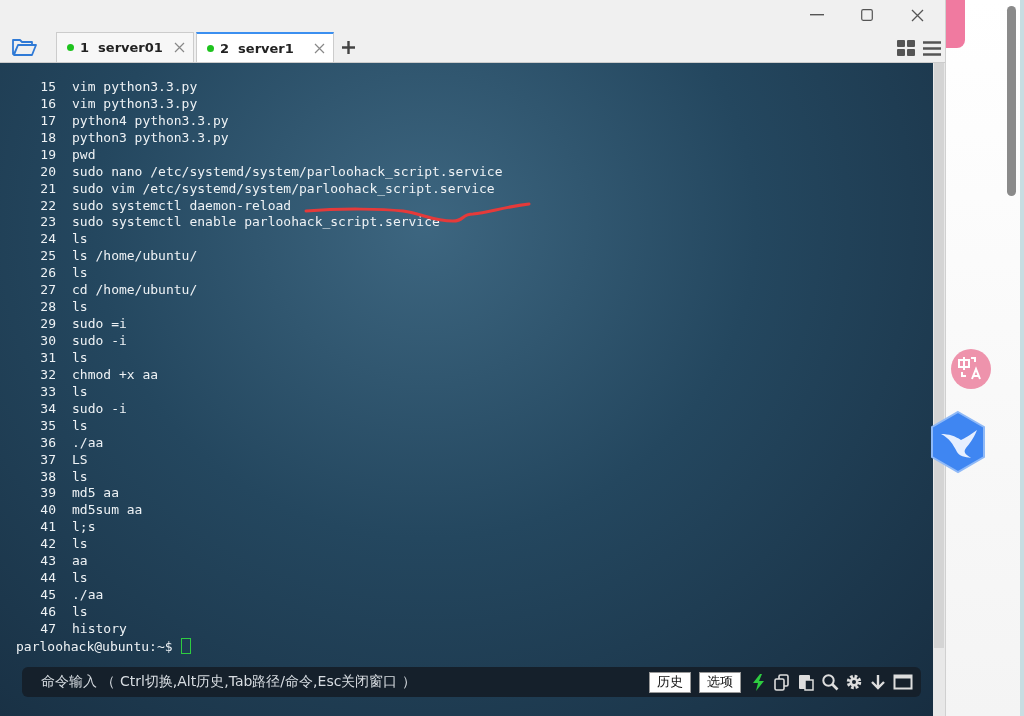  I want to click on line-number: 31, so click(47, 357).